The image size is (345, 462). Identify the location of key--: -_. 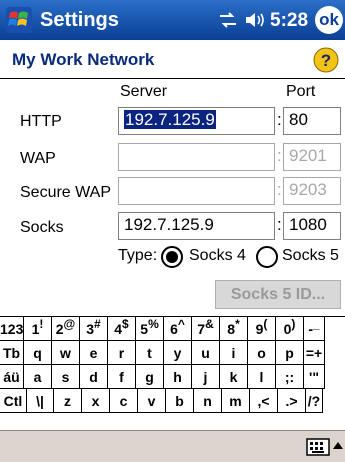
(314, 329).